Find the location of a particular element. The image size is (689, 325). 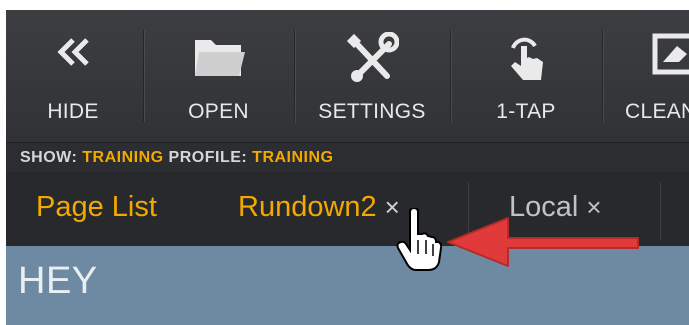

double-chevron-left-icon is located at coordinates (73, 54).